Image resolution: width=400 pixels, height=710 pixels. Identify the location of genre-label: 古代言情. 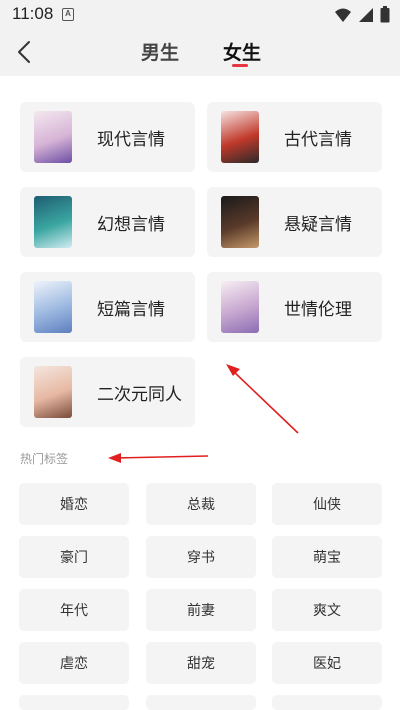
(318, 140).